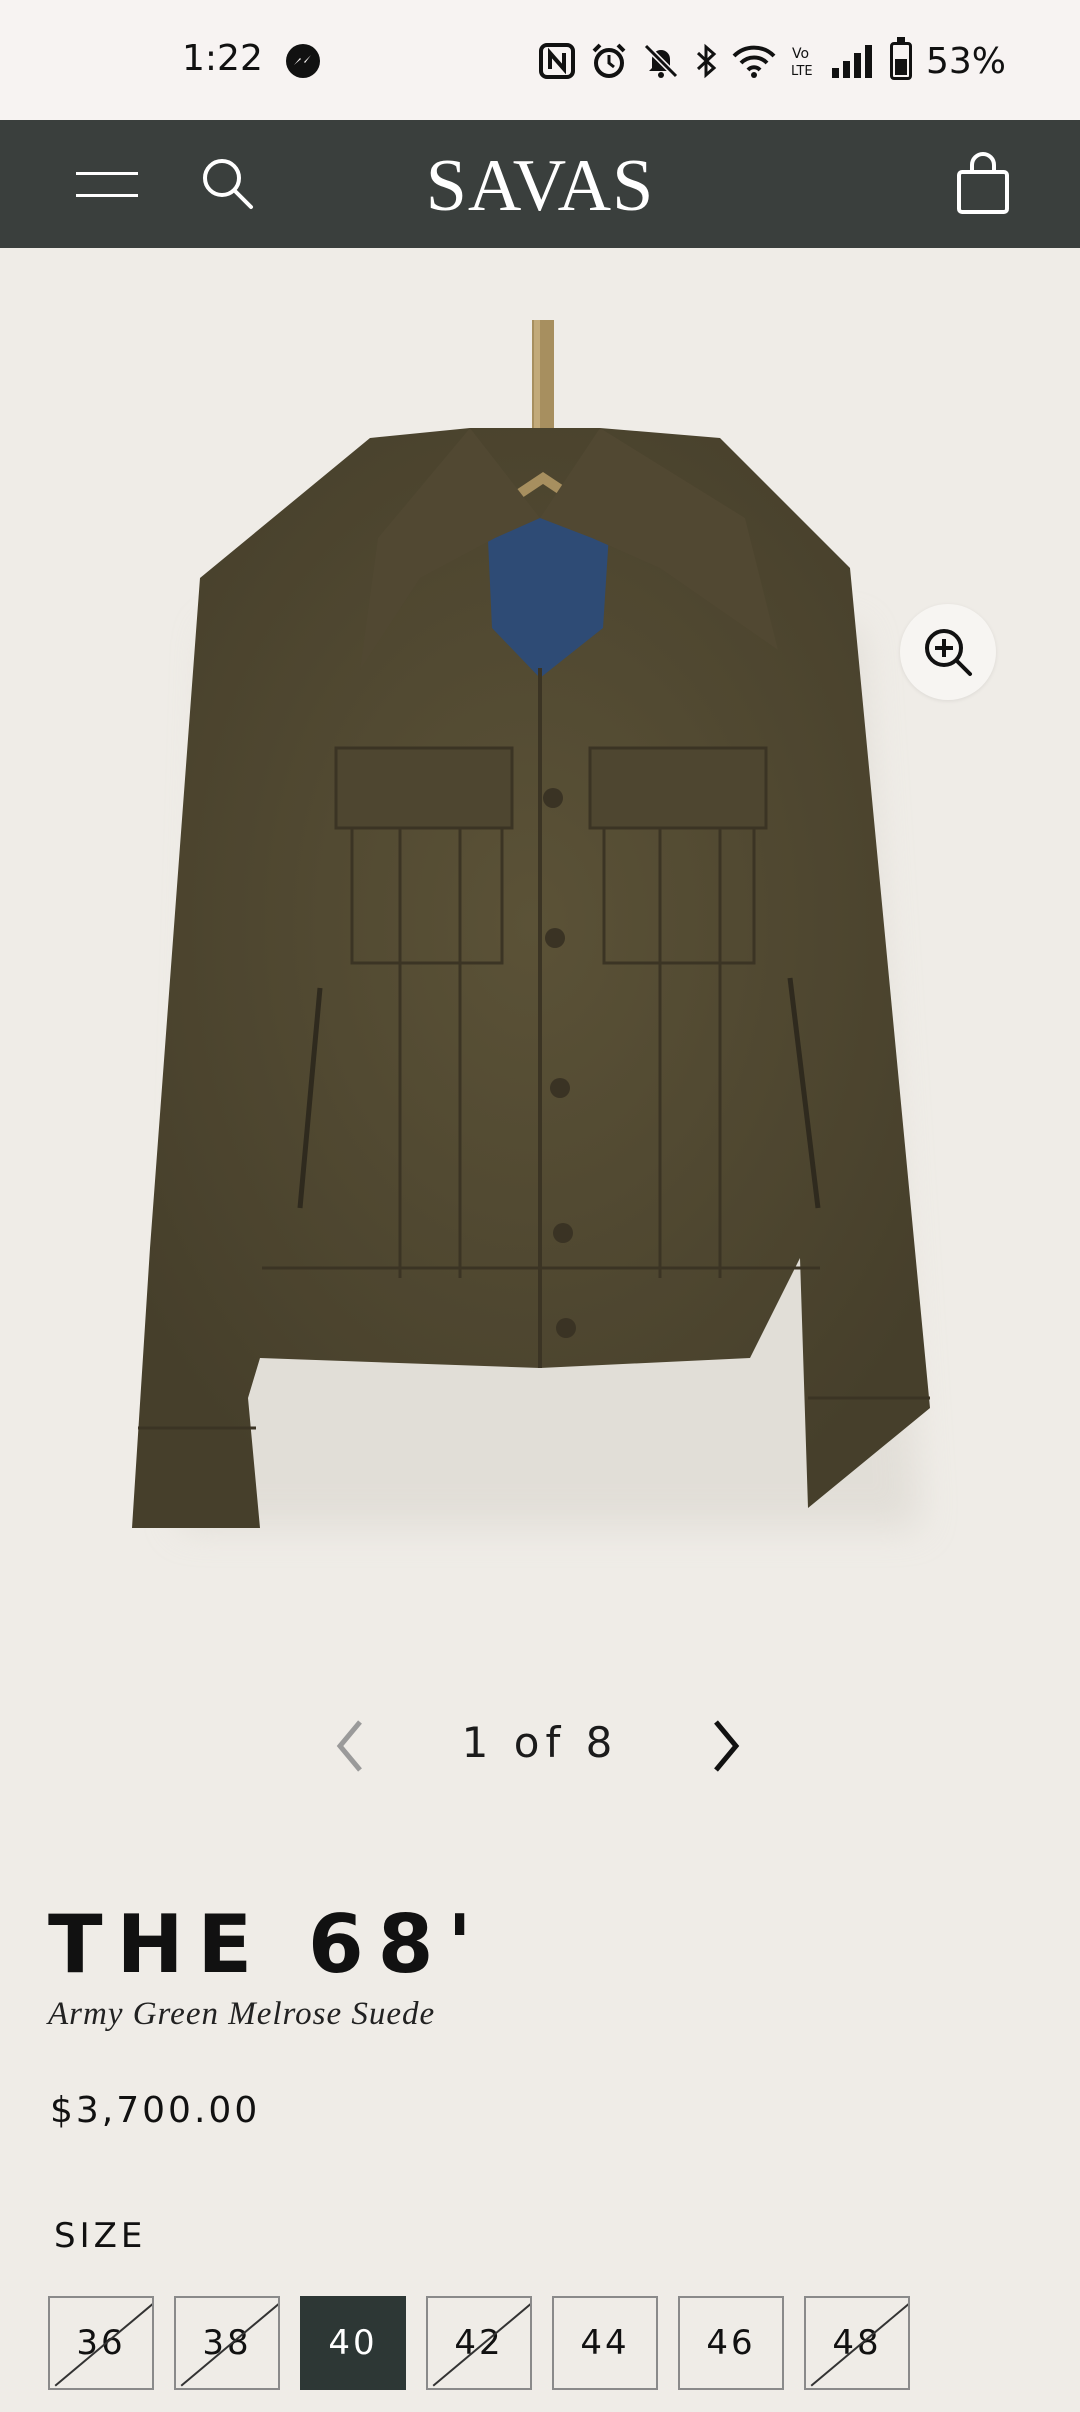  What do you see at coordinates (661, 61) in the screenshot?
I see `bell-off-icon` at bounding box center [661, 61].